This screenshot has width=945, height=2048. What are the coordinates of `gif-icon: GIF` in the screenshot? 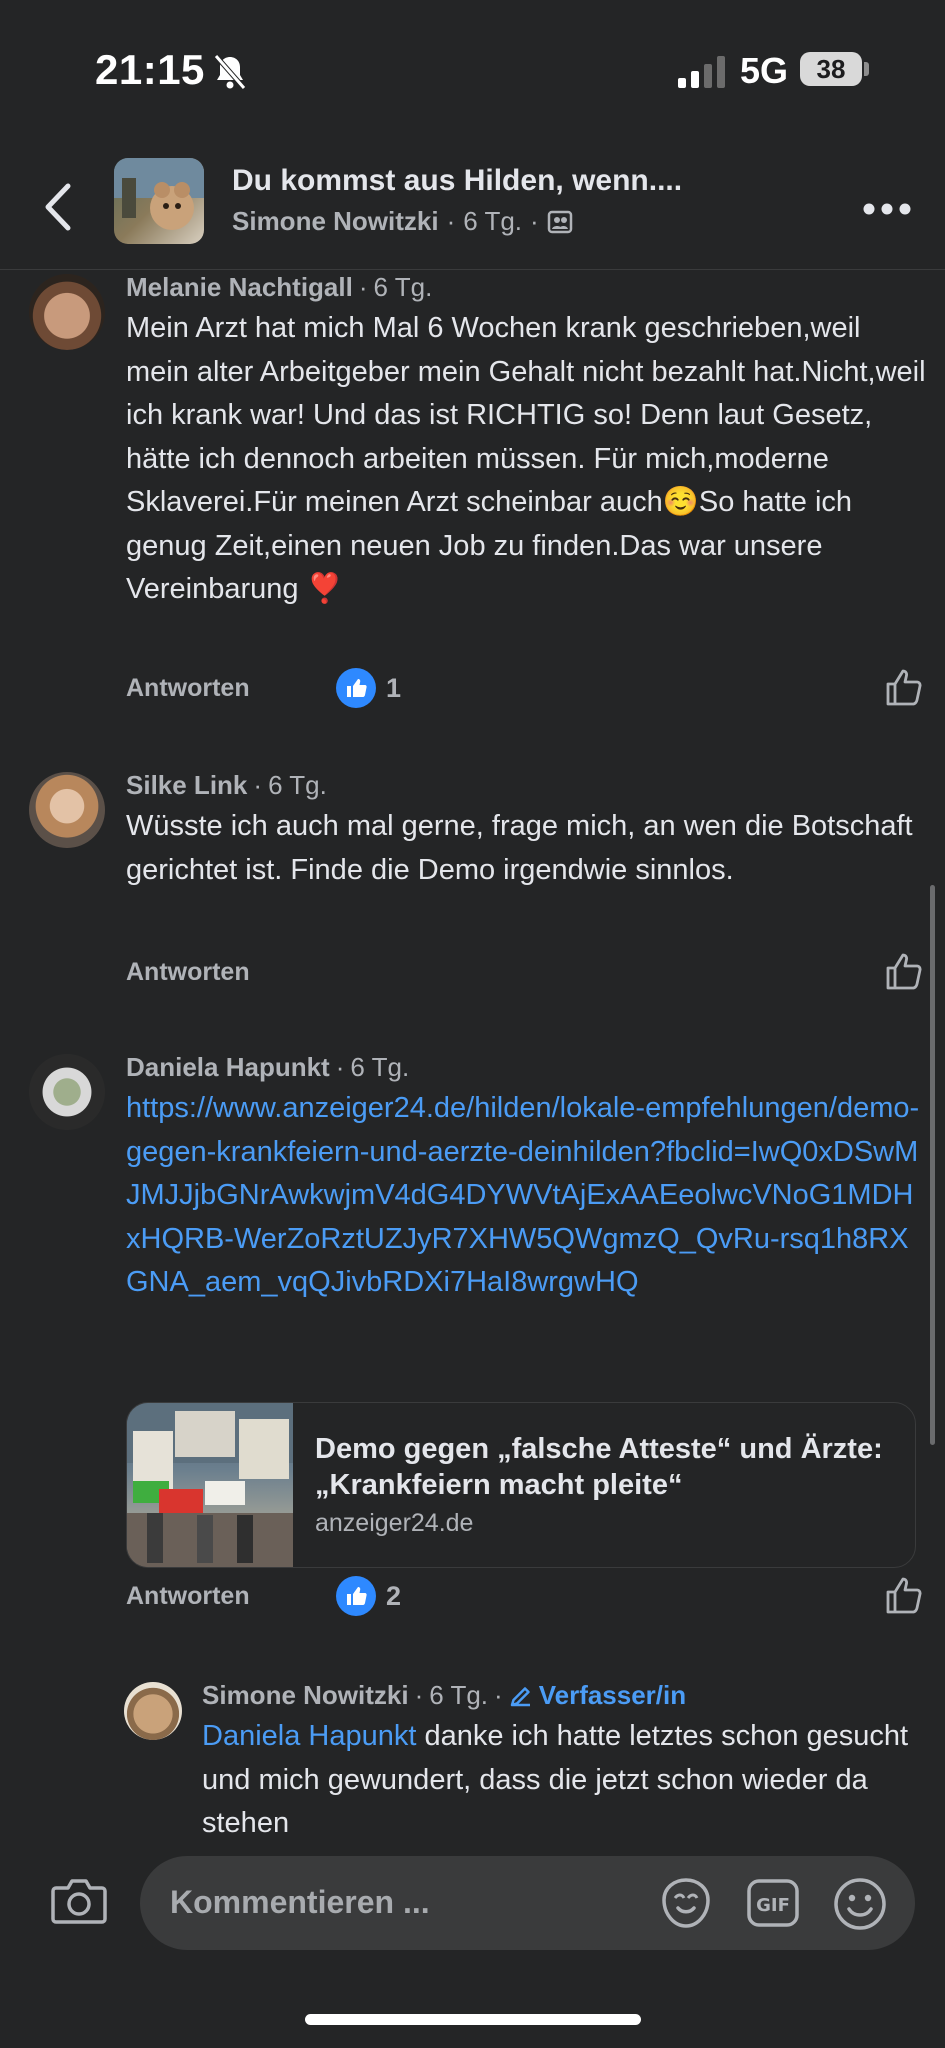 It's located at (773, 1903).